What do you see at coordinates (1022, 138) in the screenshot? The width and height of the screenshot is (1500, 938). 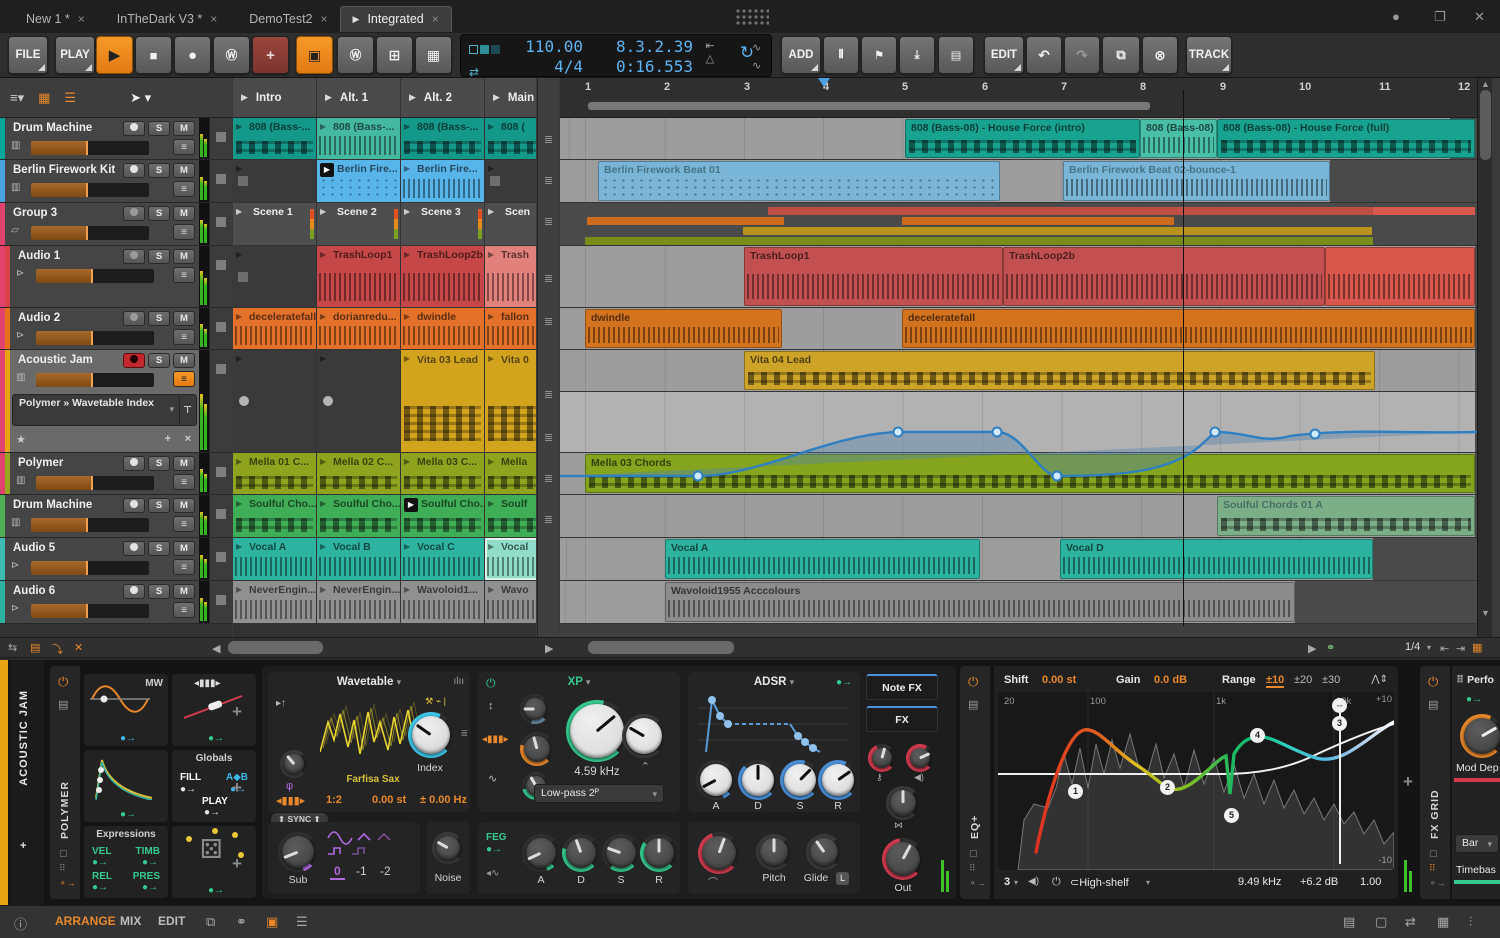 I see `arranger-clip: 808 (Bass-08) - House Force (intro)` at bounding box center [1022, 138].